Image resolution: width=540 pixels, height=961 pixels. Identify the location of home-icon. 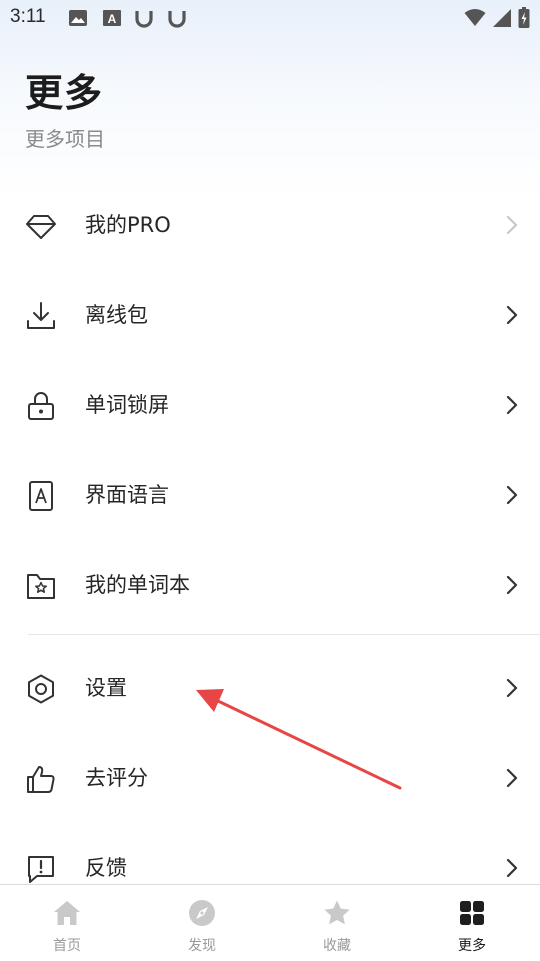
(67, 913).